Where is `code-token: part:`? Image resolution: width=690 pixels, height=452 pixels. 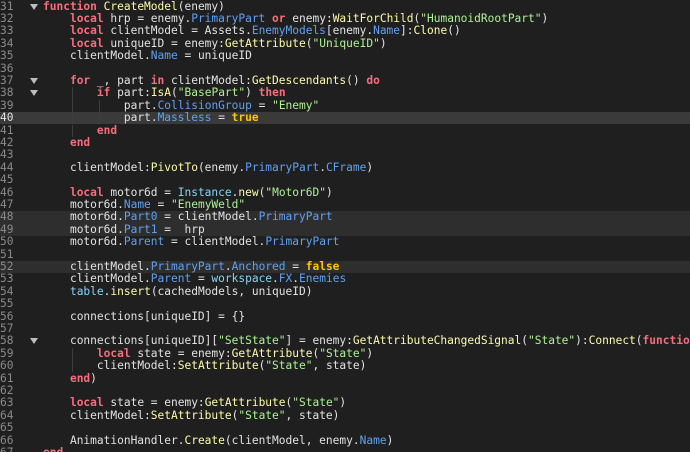
code-token: part: is located at coordinates (130, 93).